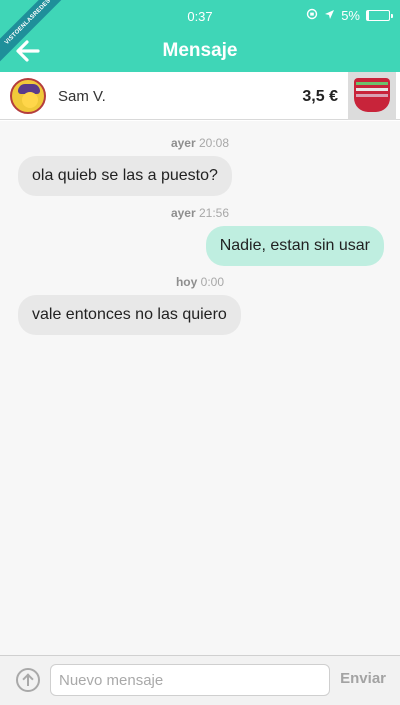 The height and width of the screenshot is (705, 400). I want to click on upload-arrow-icon, so click(28, 680).